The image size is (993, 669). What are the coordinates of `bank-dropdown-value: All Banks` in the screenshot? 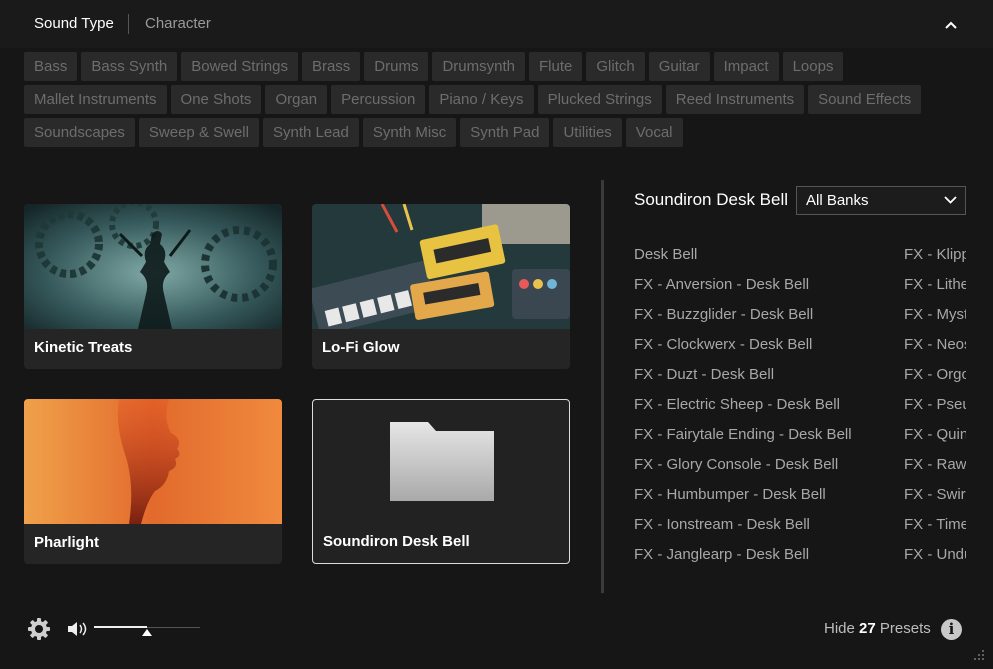 It's located at (837, 200).